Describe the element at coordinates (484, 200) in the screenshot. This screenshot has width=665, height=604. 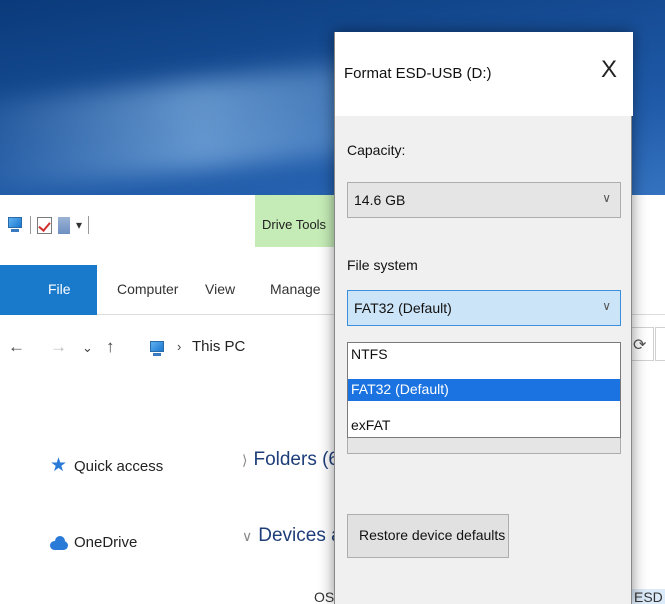
I see `capacity-select: 14.6 GB ∨` at that location.